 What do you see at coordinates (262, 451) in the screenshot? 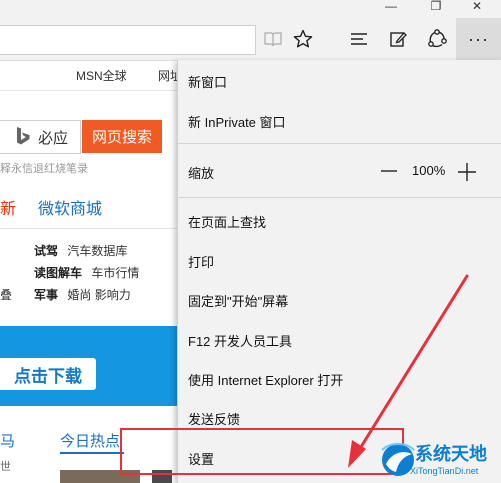
I see `highlight-box` at bounding box center [262, 451].